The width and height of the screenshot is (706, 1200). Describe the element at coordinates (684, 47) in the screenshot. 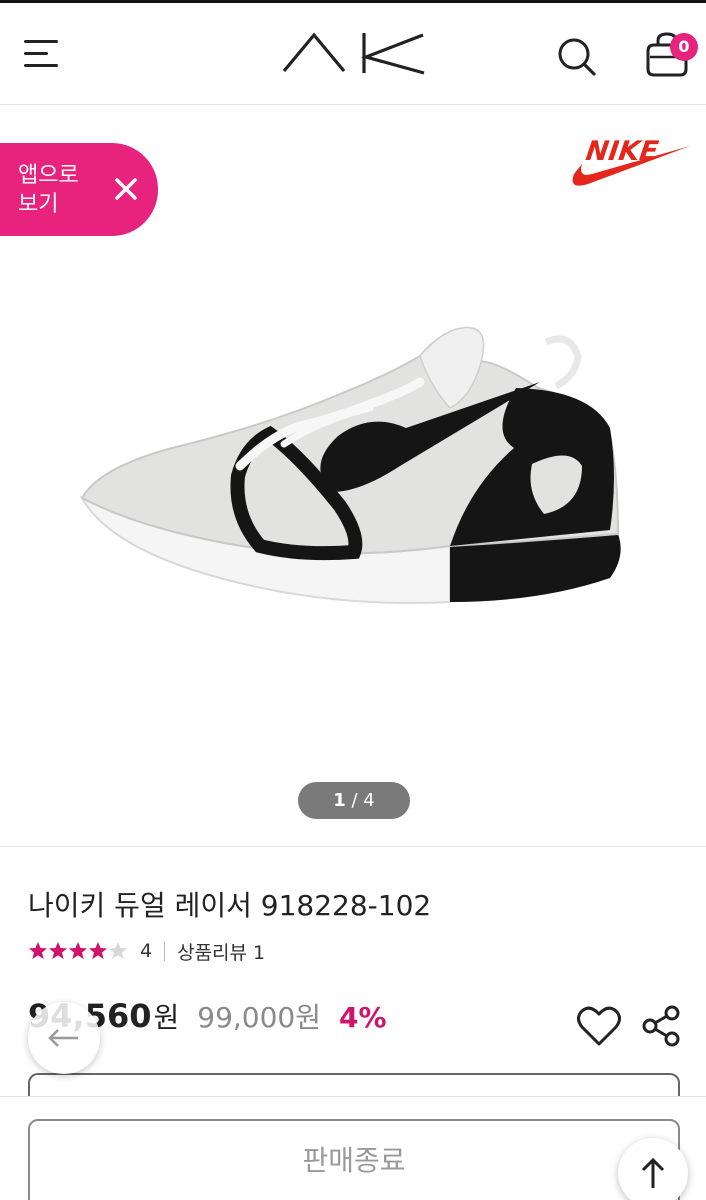

I see `cart-count-badge: 0` at that location.